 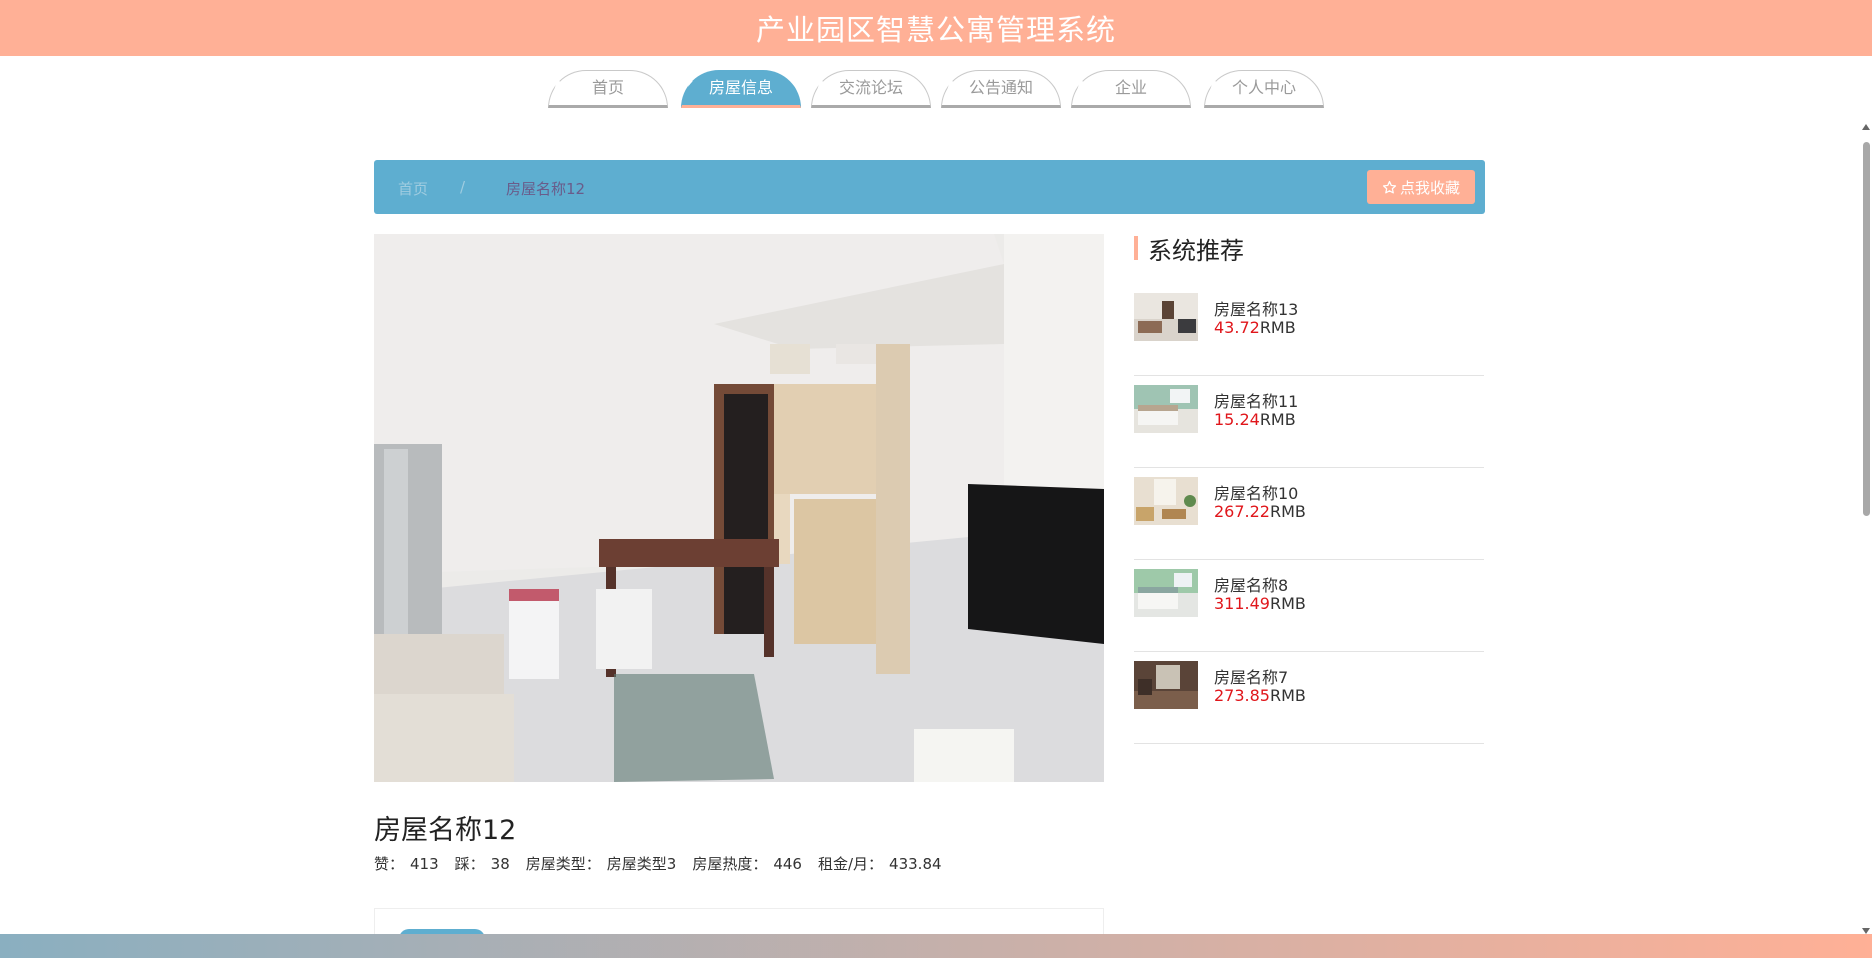 I want to click on recommend-item-price: 273.85RMB, so click(x=1260, y=695).